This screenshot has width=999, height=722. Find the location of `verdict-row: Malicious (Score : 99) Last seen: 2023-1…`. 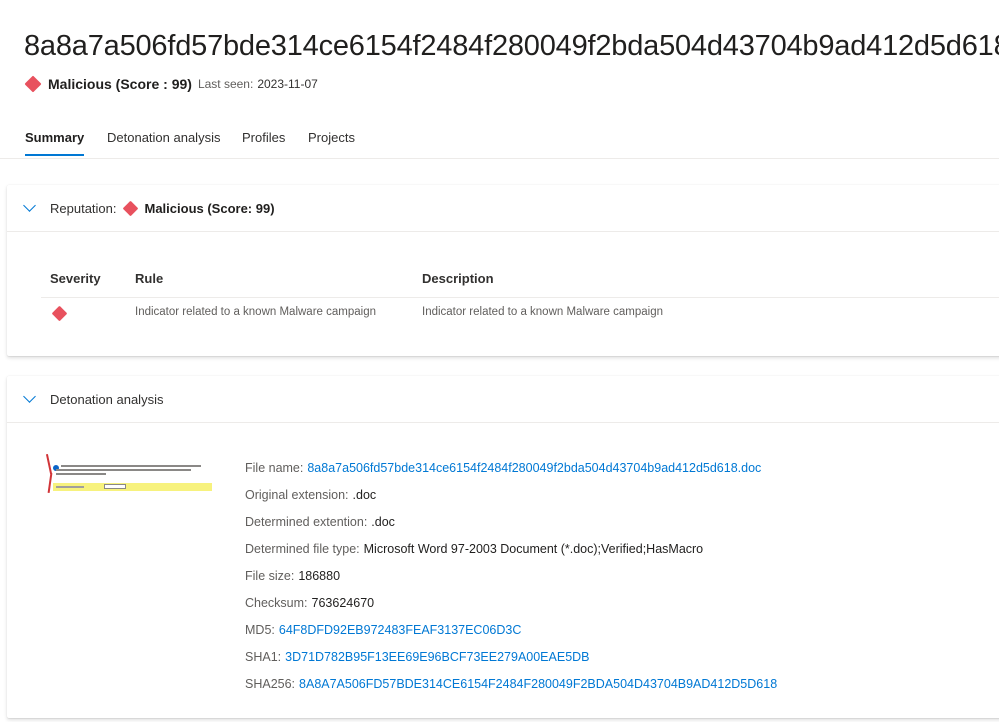

verdict-row: Malicious (Score : 99) Last seen: 2023-1… is located at coordinates (171, 84).